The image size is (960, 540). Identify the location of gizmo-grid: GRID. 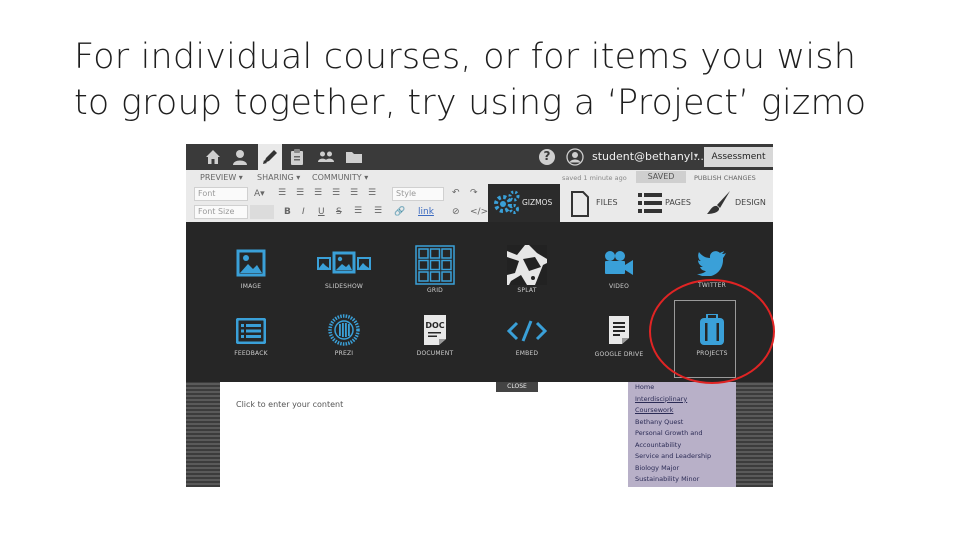
(435, 269).